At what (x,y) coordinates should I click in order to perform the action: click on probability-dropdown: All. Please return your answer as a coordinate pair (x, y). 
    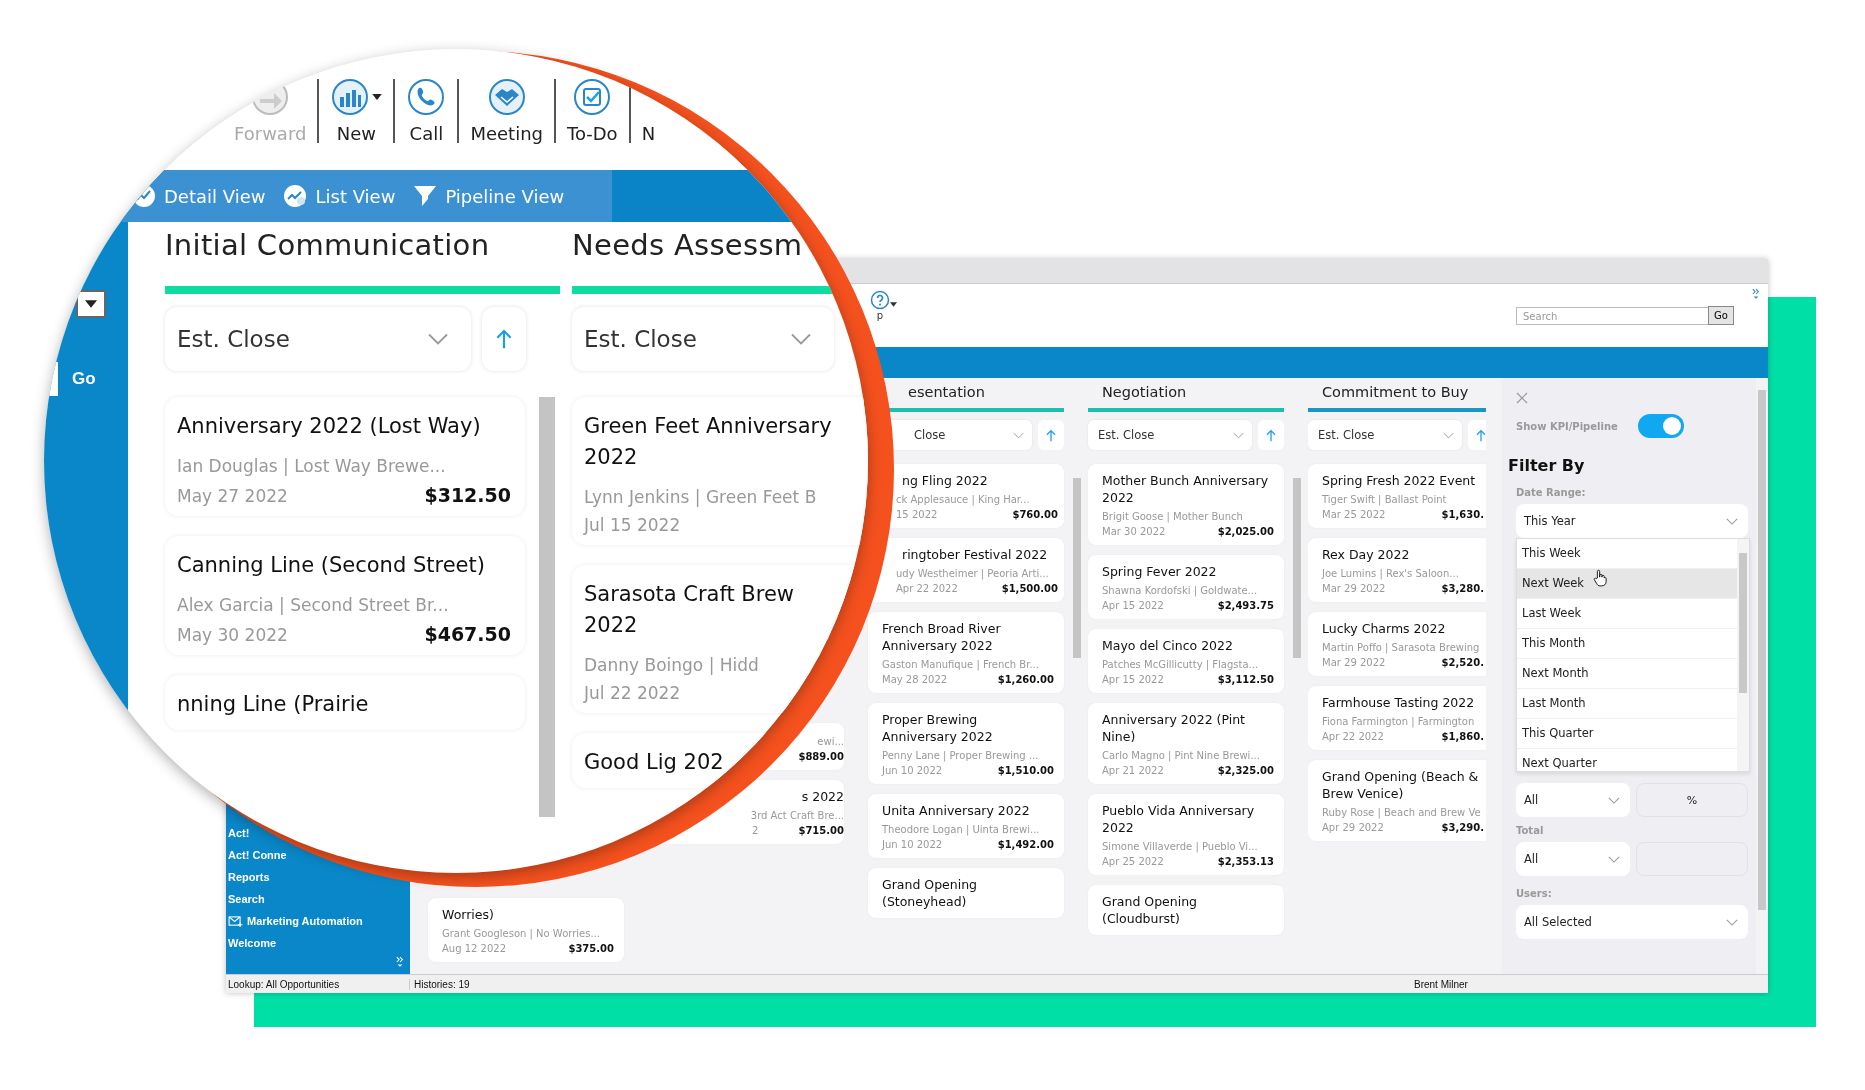
    Looking at the image, I should click on (1573, 800).